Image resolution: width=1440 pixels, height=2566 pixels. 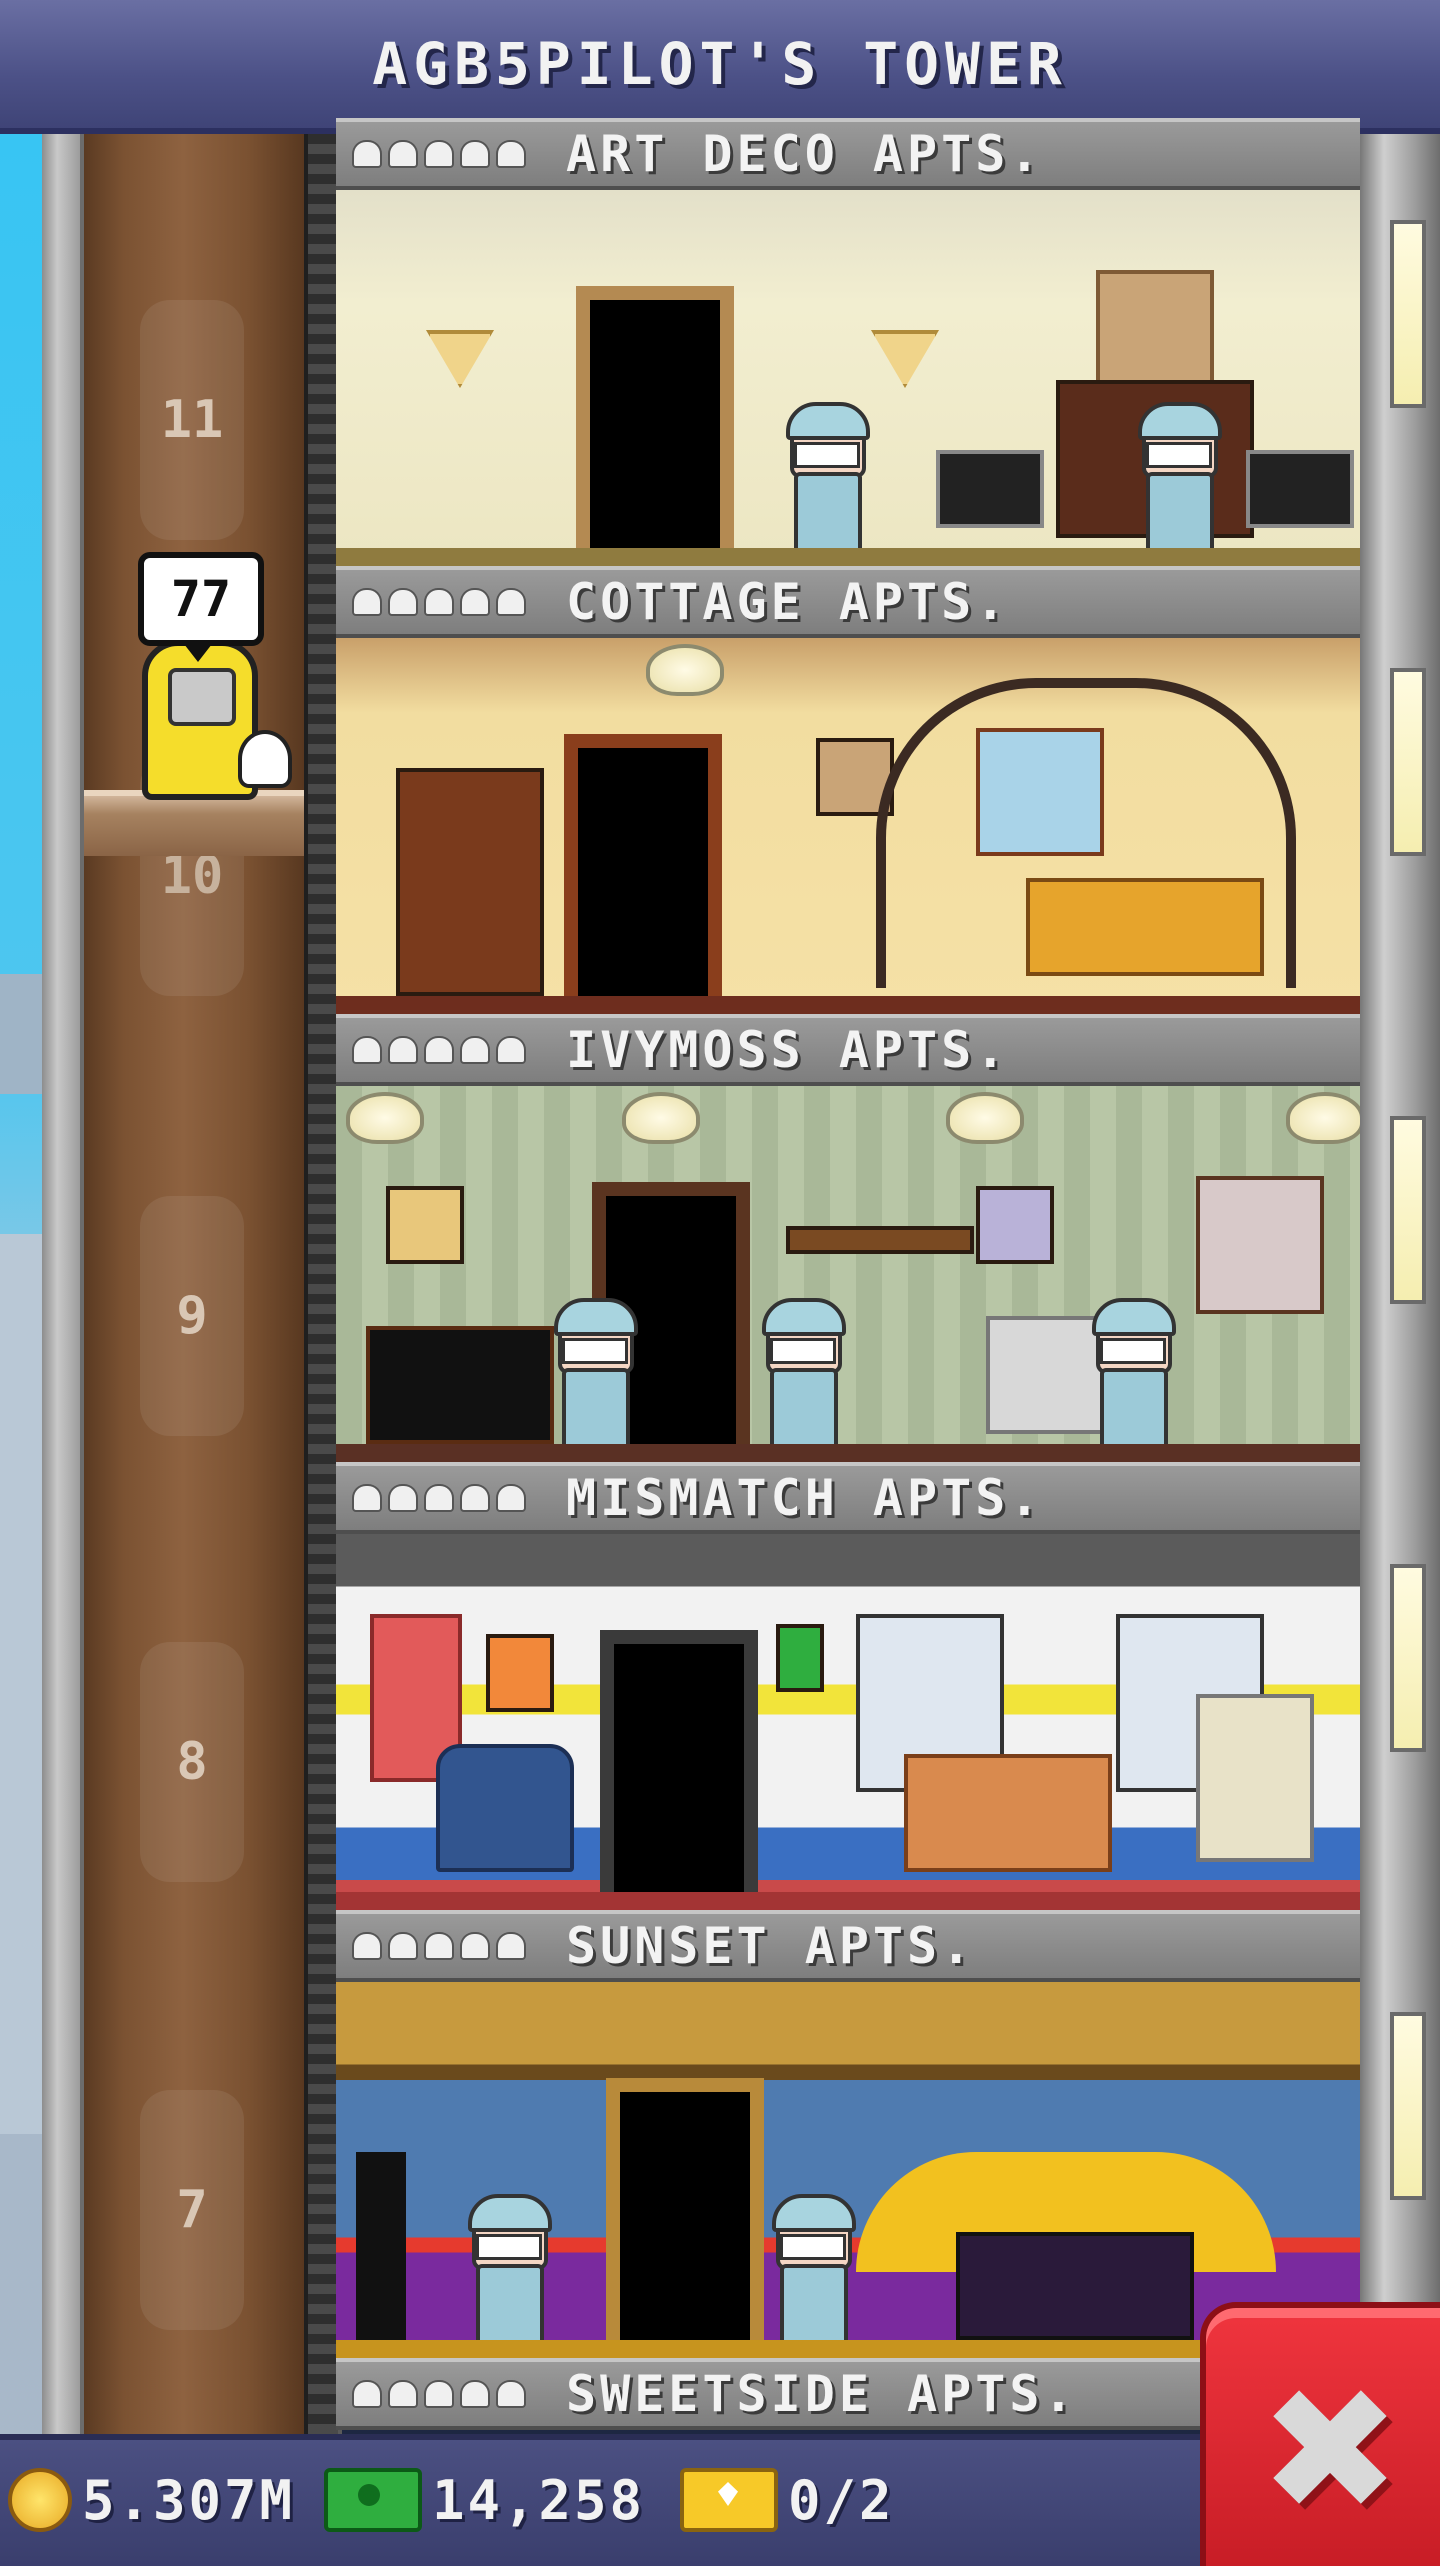 What do you see at coordinates (21, 1284) in the screenshot?
I see `sky-background` at bounding box center [21, 1284].